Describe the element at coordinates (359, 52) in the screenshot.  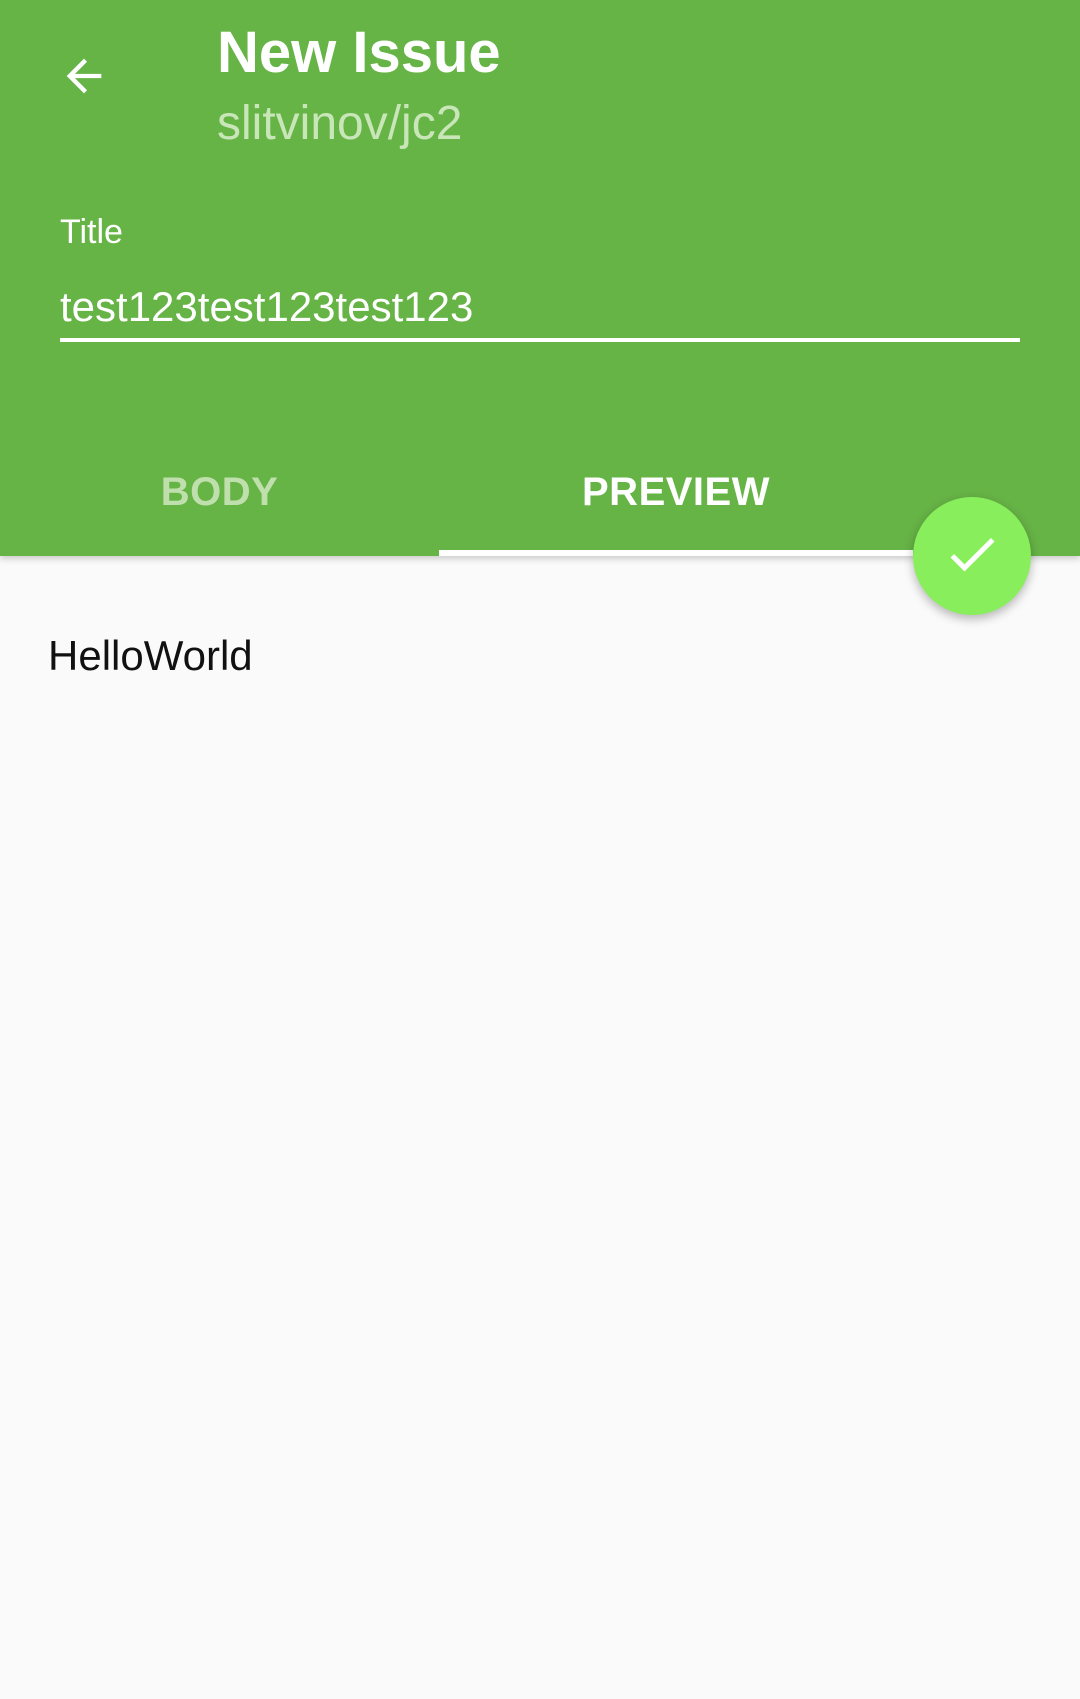
I see `page-title: New Issue` at that location.